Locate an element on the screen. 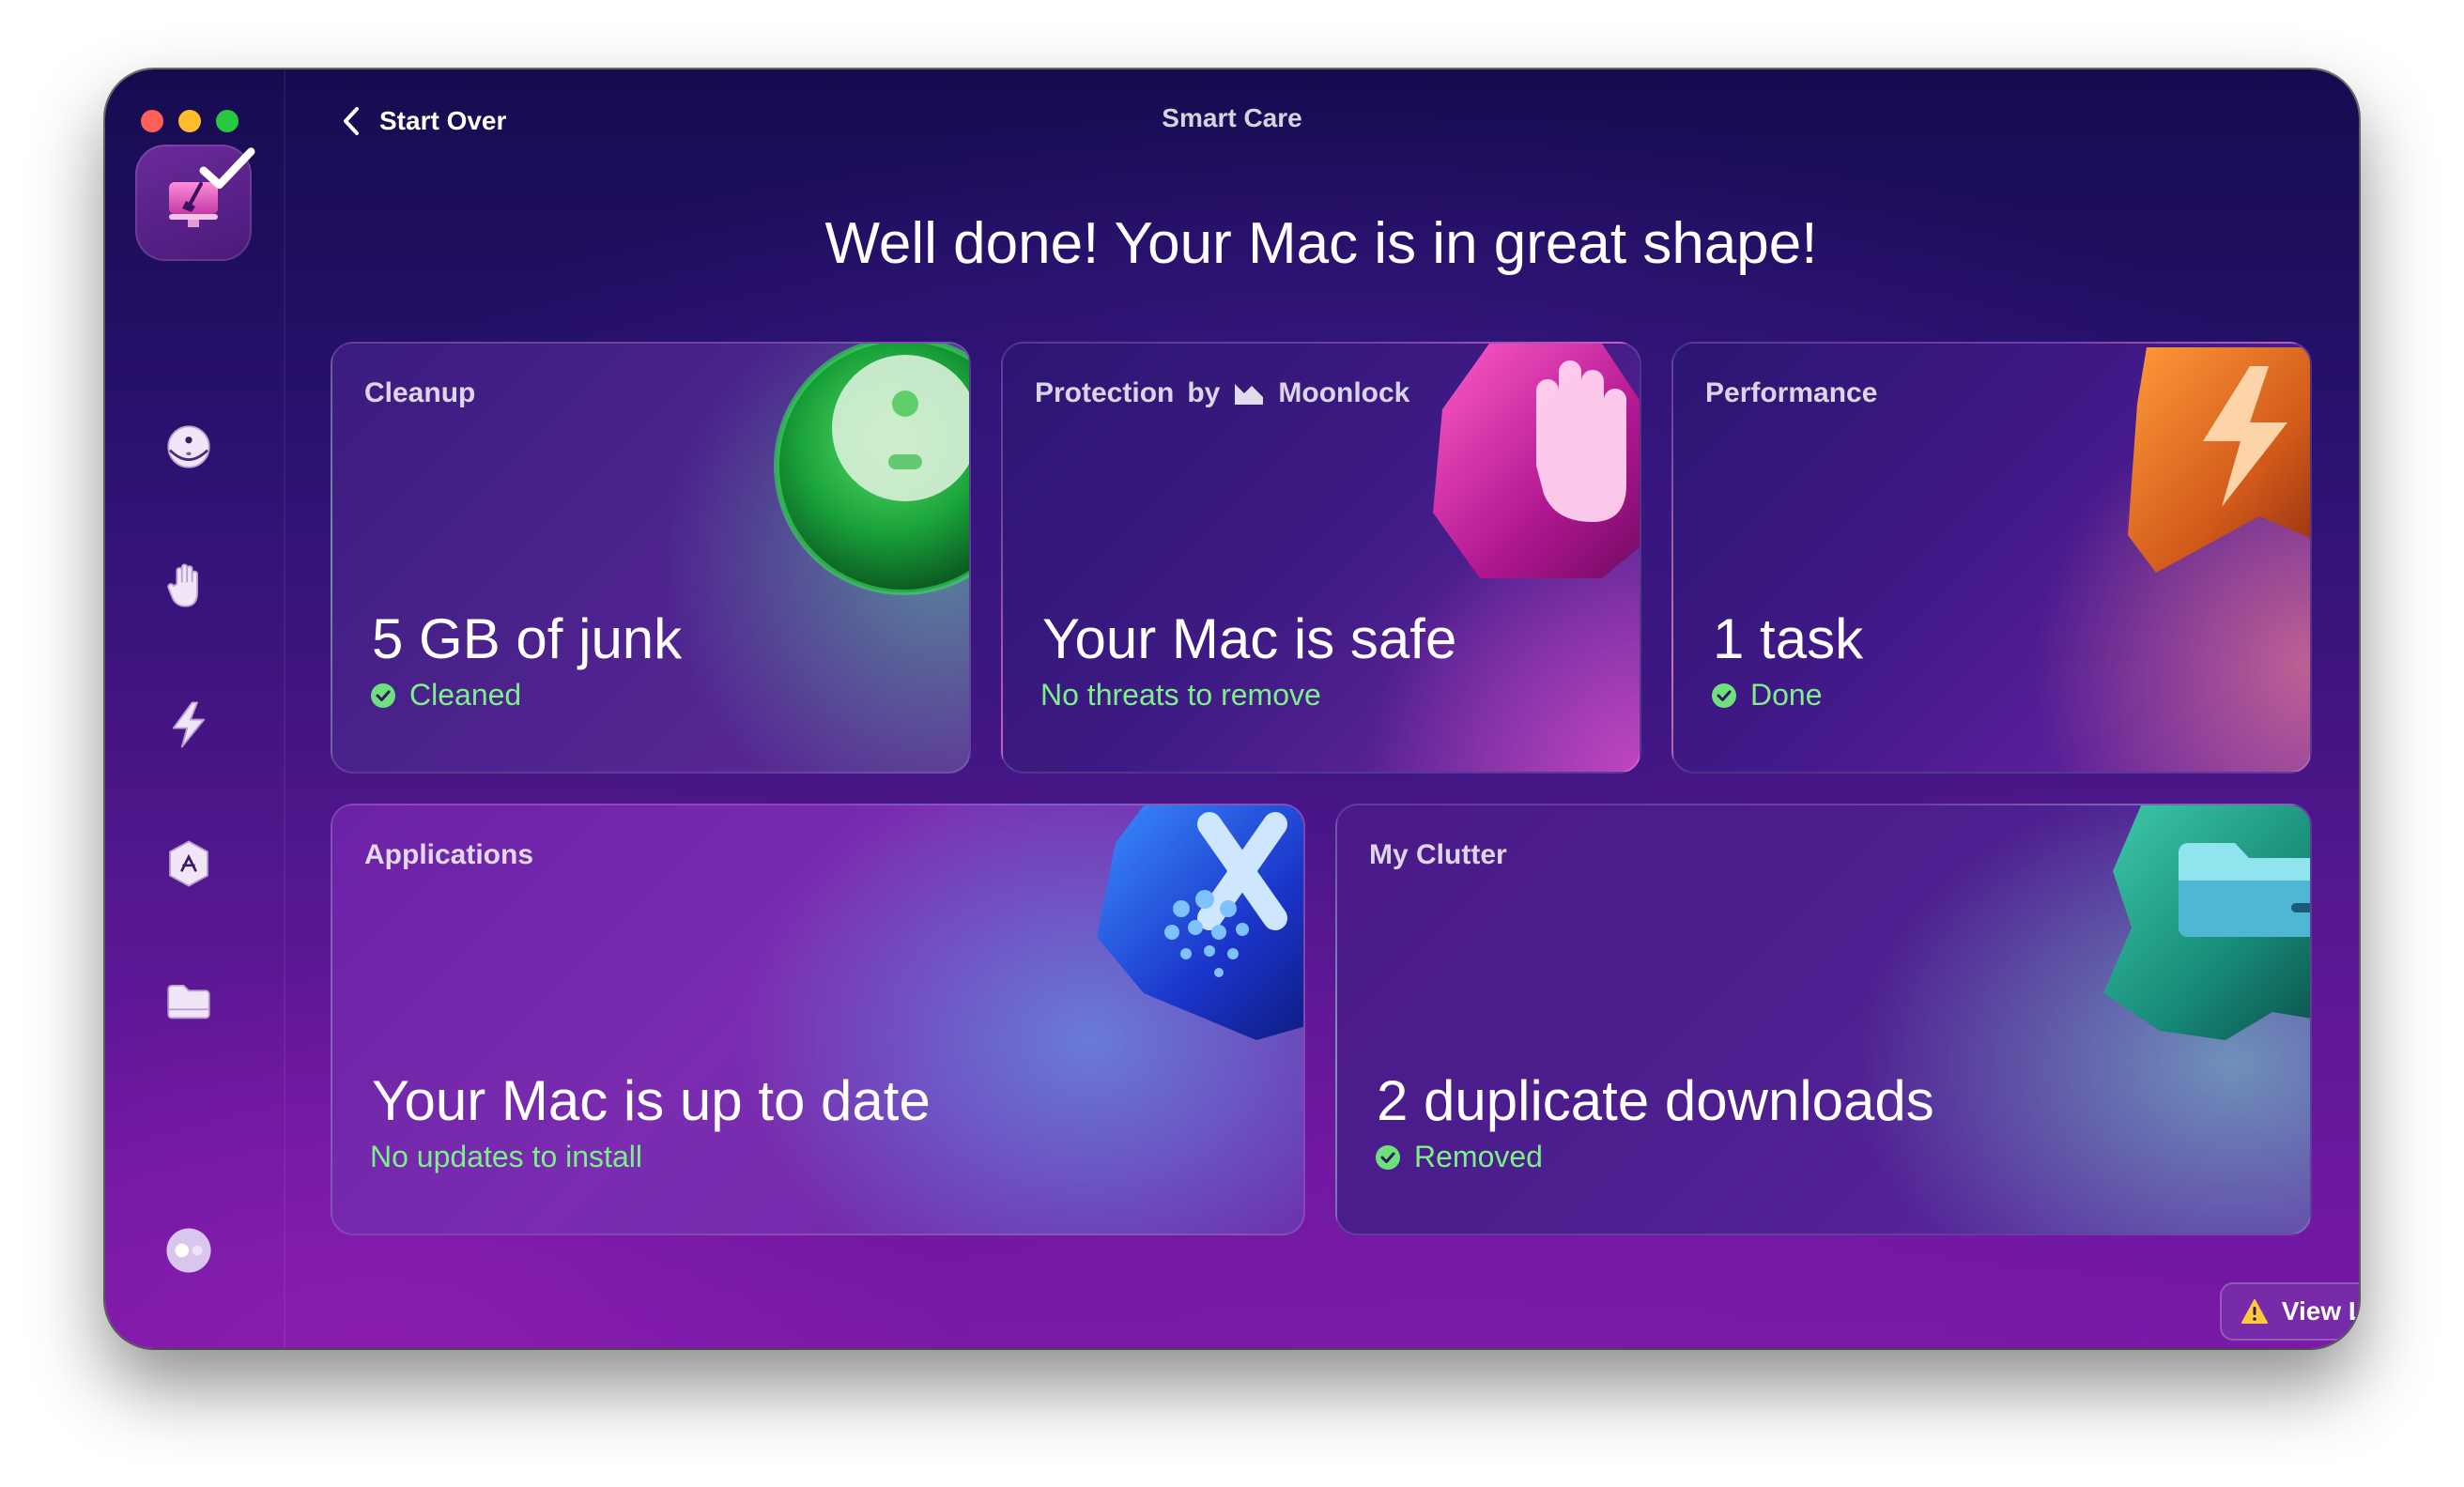  disc-icon is located at coordinates (188, 447).